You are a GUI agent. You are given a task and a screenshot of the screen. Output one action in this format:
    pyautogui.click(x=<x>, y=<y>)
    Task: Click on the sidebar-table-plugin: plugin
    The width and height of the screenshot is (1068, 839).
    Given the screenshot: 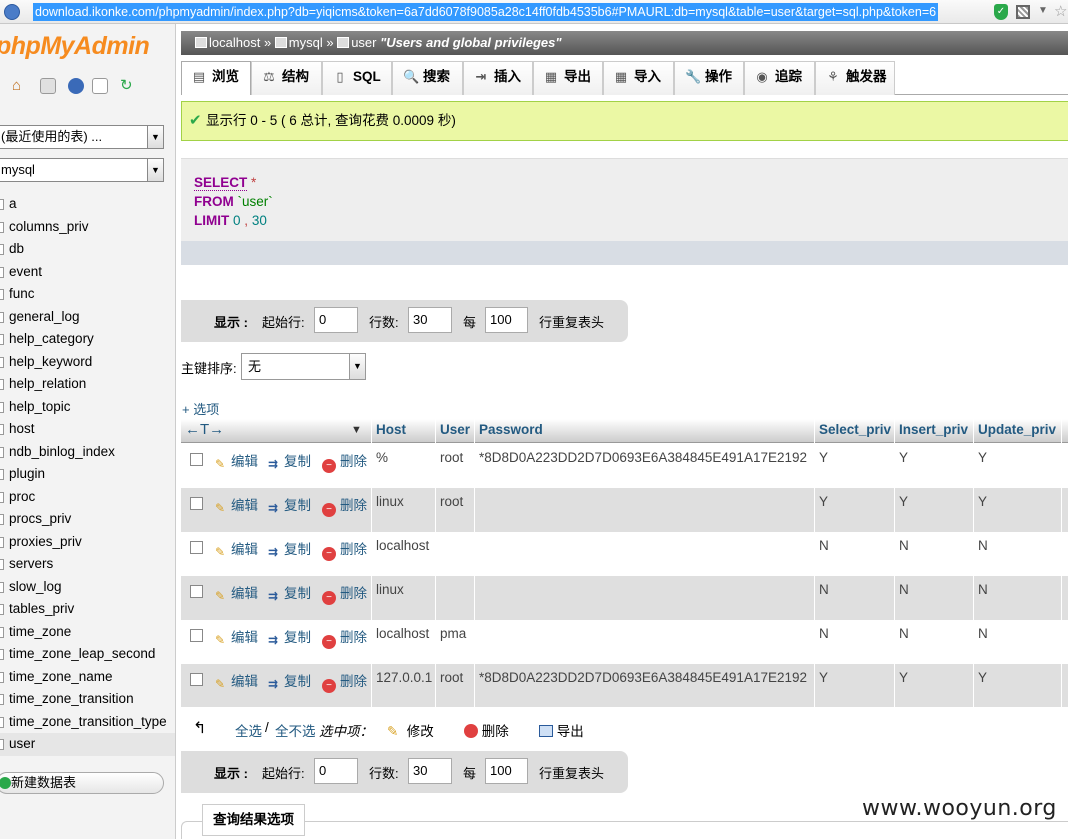 What is the action you would take?
    pyautogui.click(x=87, y=474)
    